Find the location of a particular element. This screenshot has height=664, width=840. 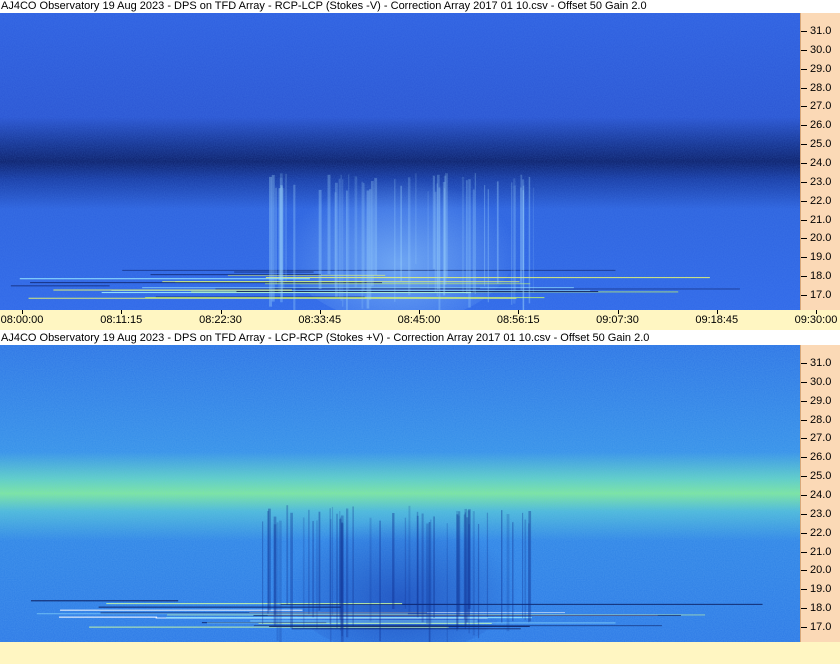

x-axis-tick-label: 08:56:15 is located at coordinates (518, 320).